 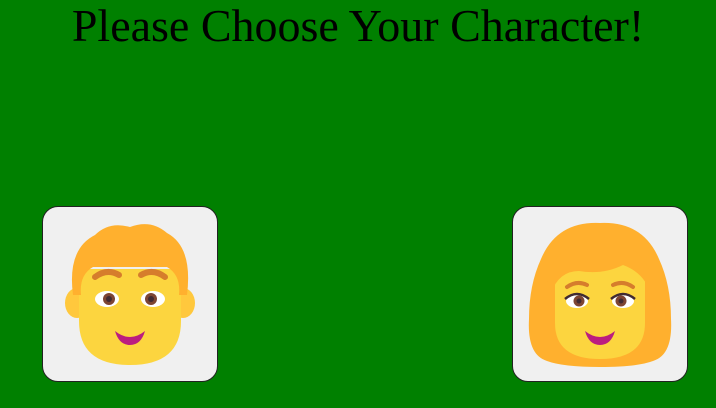 I want to click on man-face-icon, so click(x=130, y=294).